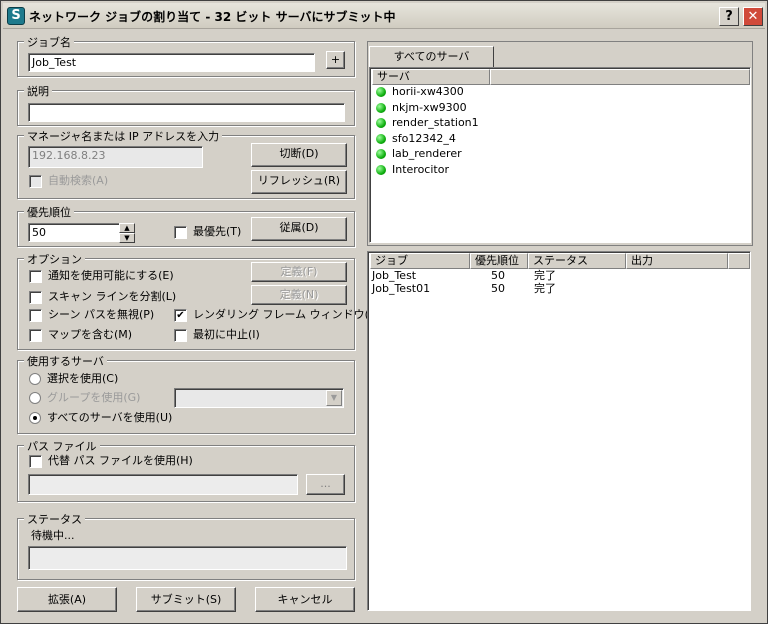 Image resolution: width=768 pixels, height=624 pixels. I want to click on ignore-scene-path-checkbox-box, so click(35, 315).